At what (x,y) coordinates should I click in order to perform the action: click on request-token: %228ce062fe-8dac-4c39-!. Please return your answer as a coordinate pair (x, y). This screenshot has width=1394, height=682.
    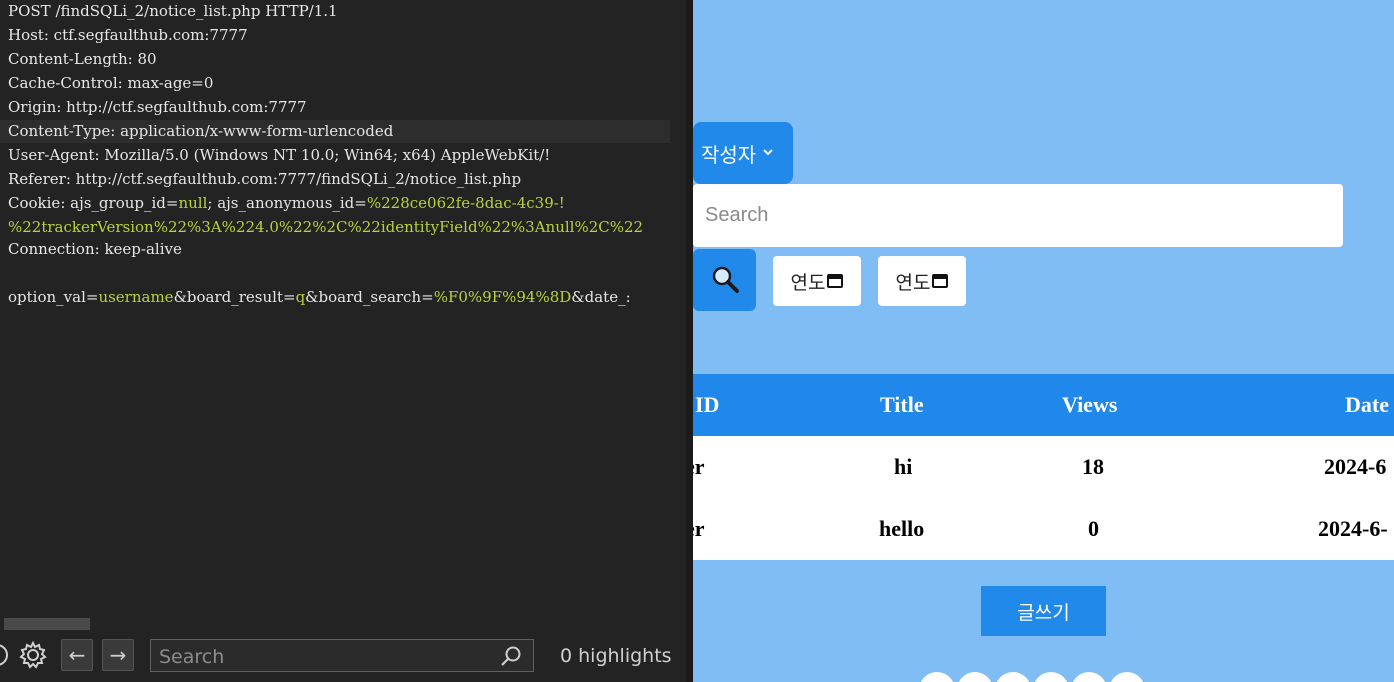
    Looking at the image, I should click on (465, 203).